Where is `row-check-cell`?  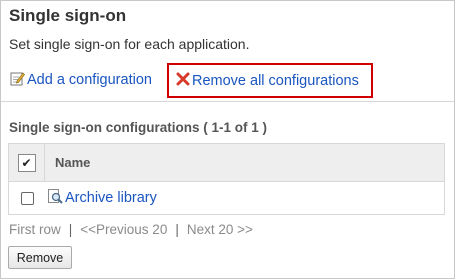
row-check-cell is located at coordinates (27, 198).